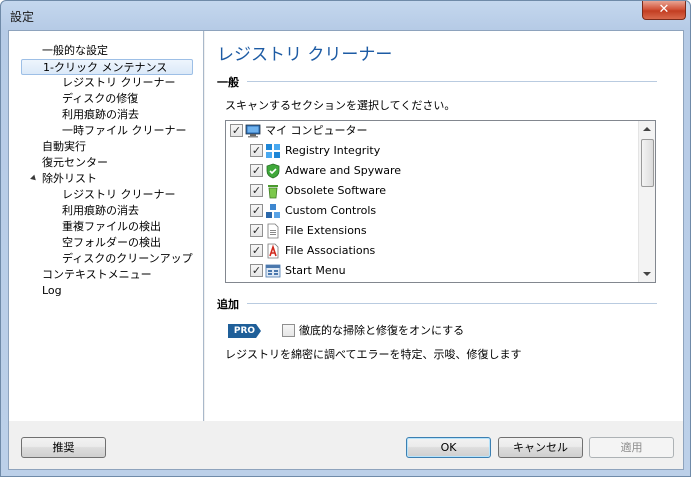 This screenshot has width=691, height=477. I want to click on section-header-general: 一般, so click(228, 82).